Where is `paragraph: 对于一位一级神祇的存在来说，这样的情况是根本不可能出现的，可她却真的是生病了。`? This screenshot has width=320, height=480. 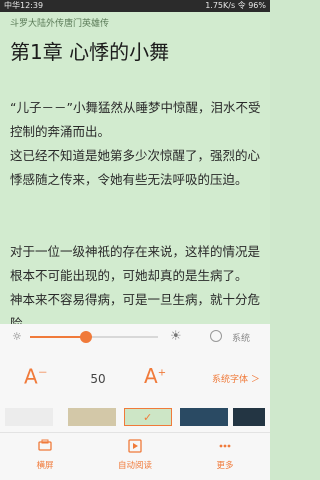 paragraph: 对于一位一级神祇的存在来说，这样的情况是根本不可能出现的，可她却真的是生病了。 is located at coordinates (135, 263).